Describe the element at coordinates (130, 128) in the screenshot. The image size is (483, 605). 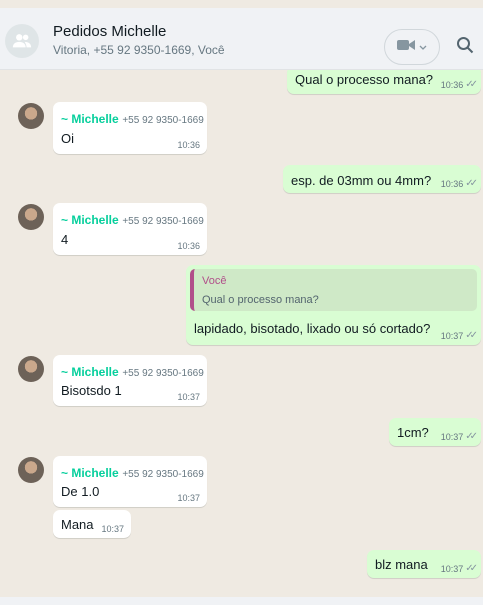
I see `message-incoming: ~ Michelle +55 92 9350-1669 Oi 10:36` at that location.